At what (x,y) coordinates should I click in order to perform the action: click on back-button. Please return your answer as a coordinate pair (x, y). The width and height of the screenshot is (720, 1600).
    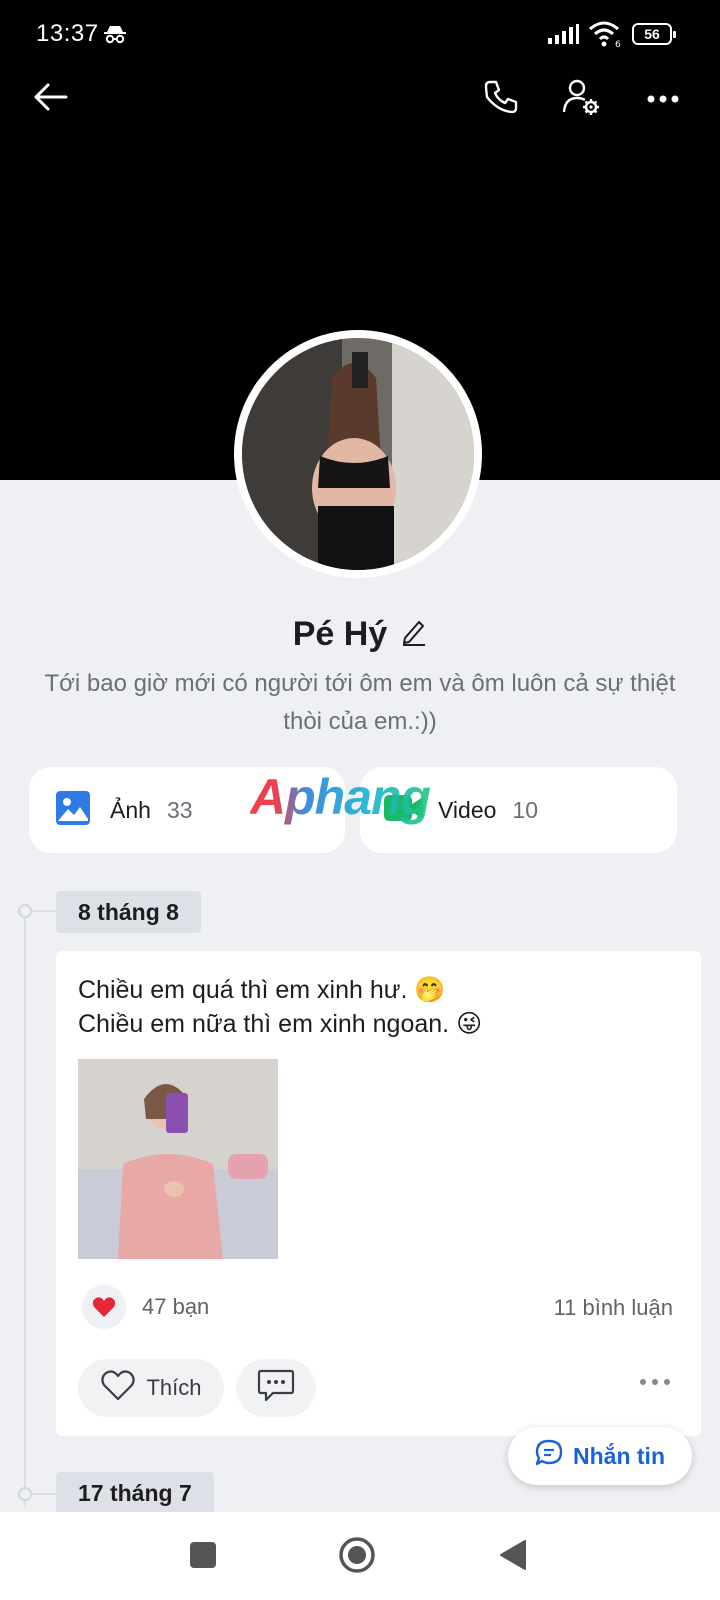
    Looking at the image, I should click on (51, 99).